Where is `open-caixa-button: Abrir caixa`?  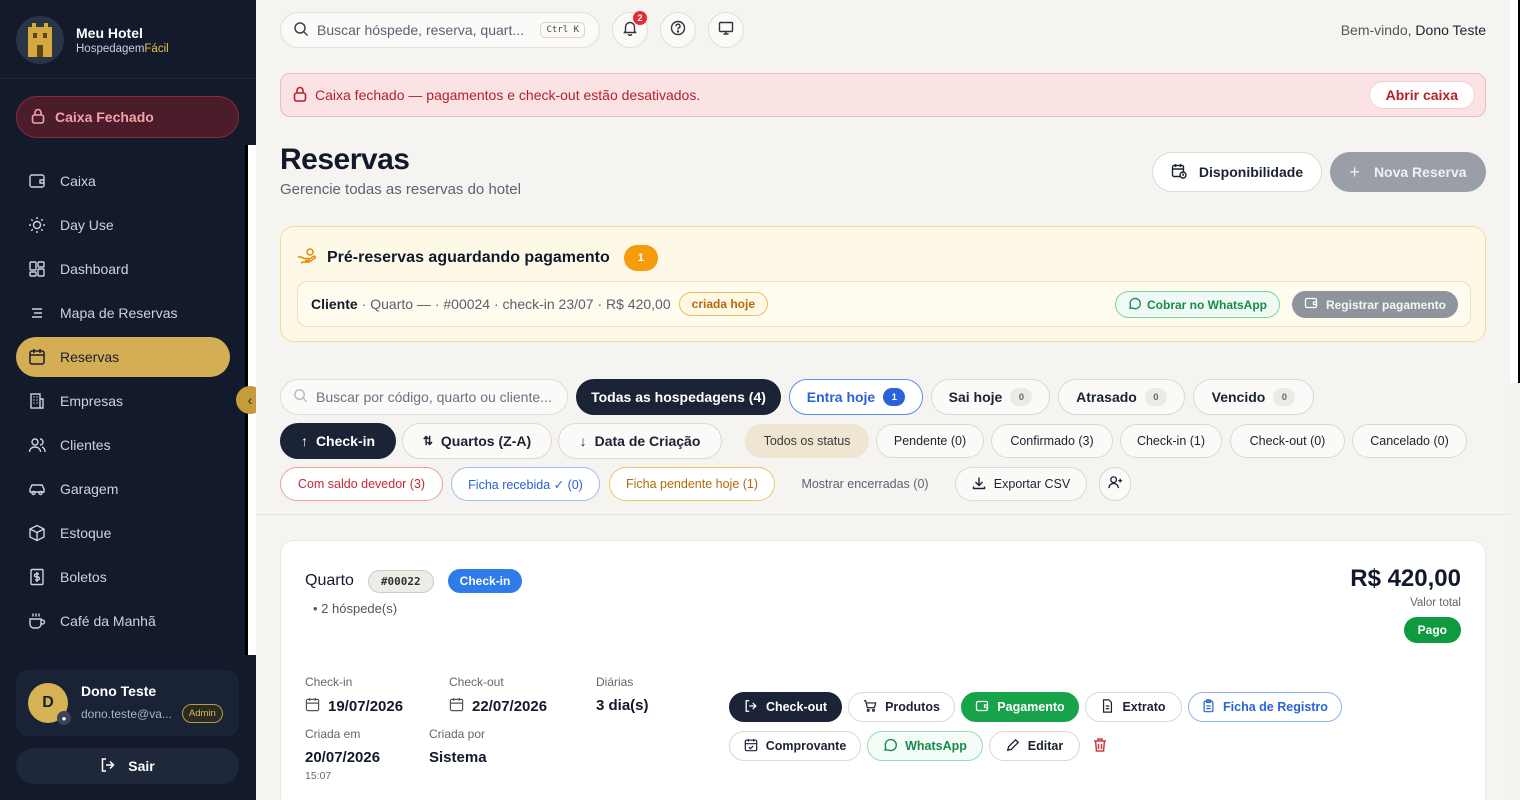 open-caixa-button: Abrir caixa is located at coordinates (1421, 95).